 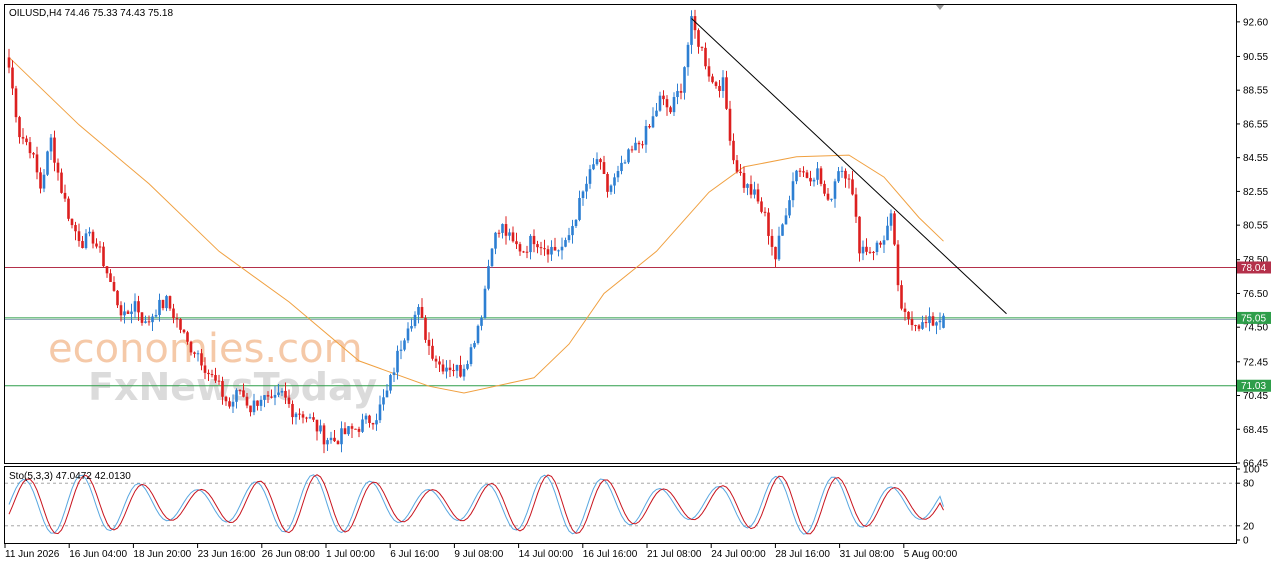 What do you see at coordinates (1246, 541) in the screenshot?
I see `stoch-tick-label: 0` at bounding box center [1246, 541].